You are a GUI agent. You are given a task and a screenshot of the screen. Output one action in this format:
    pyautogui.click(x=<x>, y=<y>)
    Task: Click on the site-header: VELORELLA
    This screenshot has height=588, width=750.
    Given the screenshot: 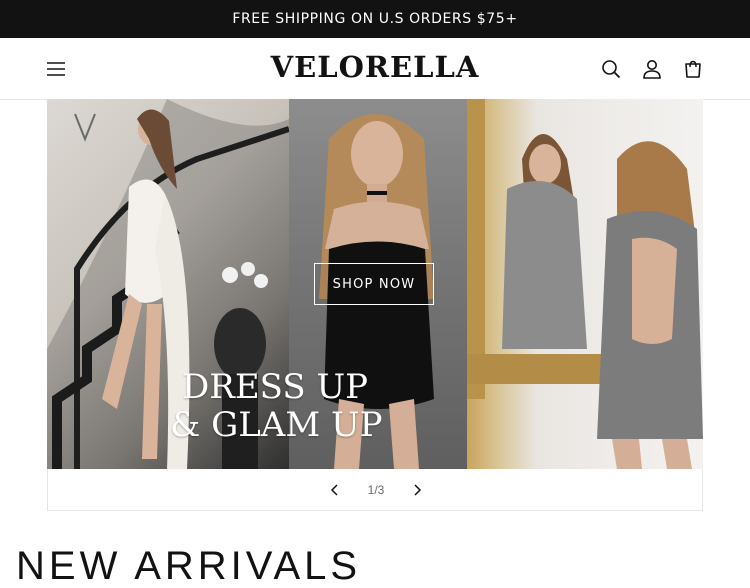 What is the action you would take?
    pyautogui.click(x=375, y=69)
    